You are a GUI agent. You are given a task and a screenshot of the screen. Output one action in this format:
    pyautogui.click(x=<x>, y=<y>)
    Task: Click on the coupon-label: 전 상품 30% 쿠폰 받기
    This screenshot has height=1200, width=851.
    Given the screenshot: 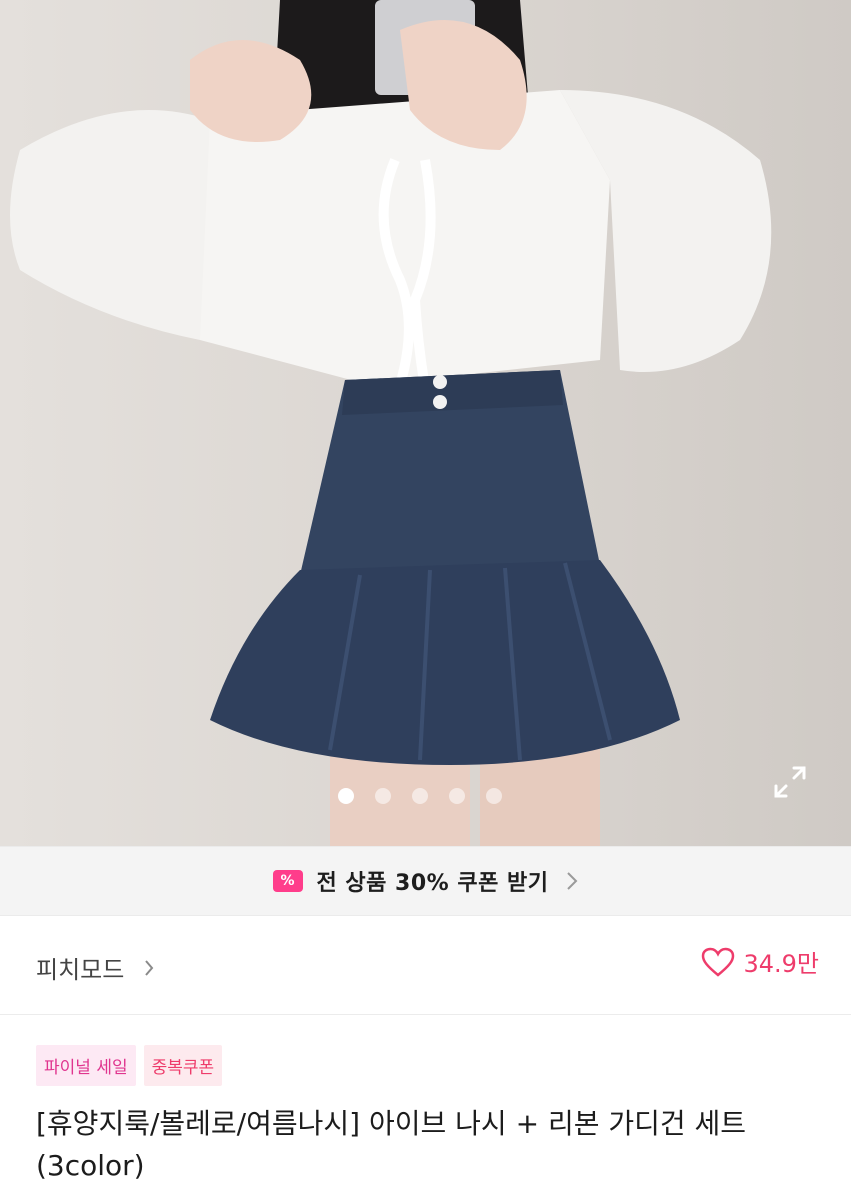 What is the action you would take?
    pyautogui.click(x=432, y=883)
    